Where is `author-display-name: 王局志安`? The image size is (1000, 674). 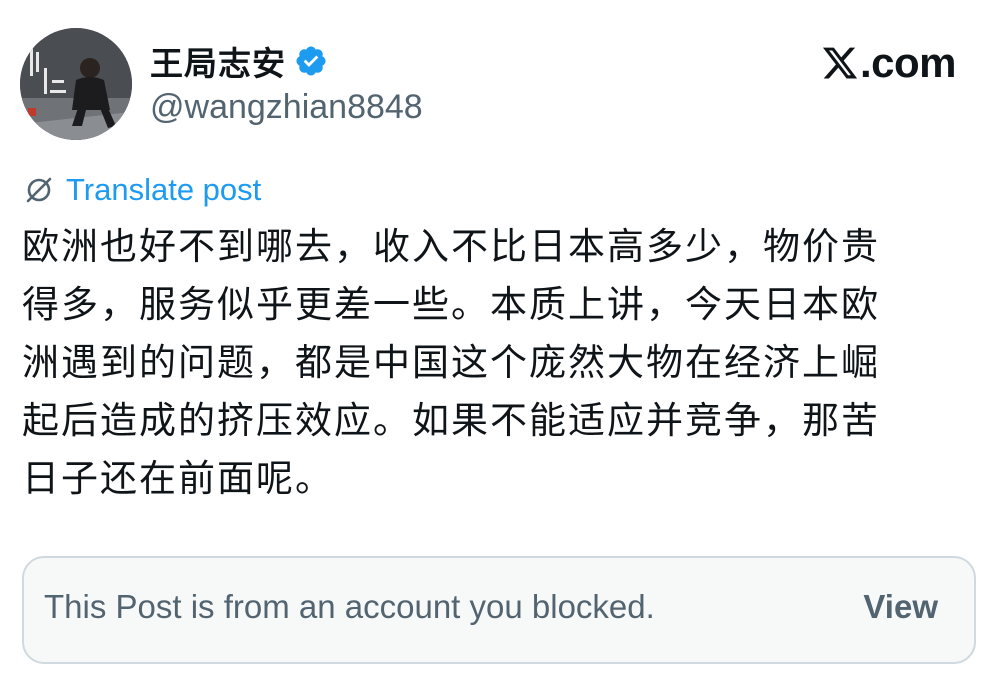
author-display-name: 王局志安 is located at coordinates (218, 61).